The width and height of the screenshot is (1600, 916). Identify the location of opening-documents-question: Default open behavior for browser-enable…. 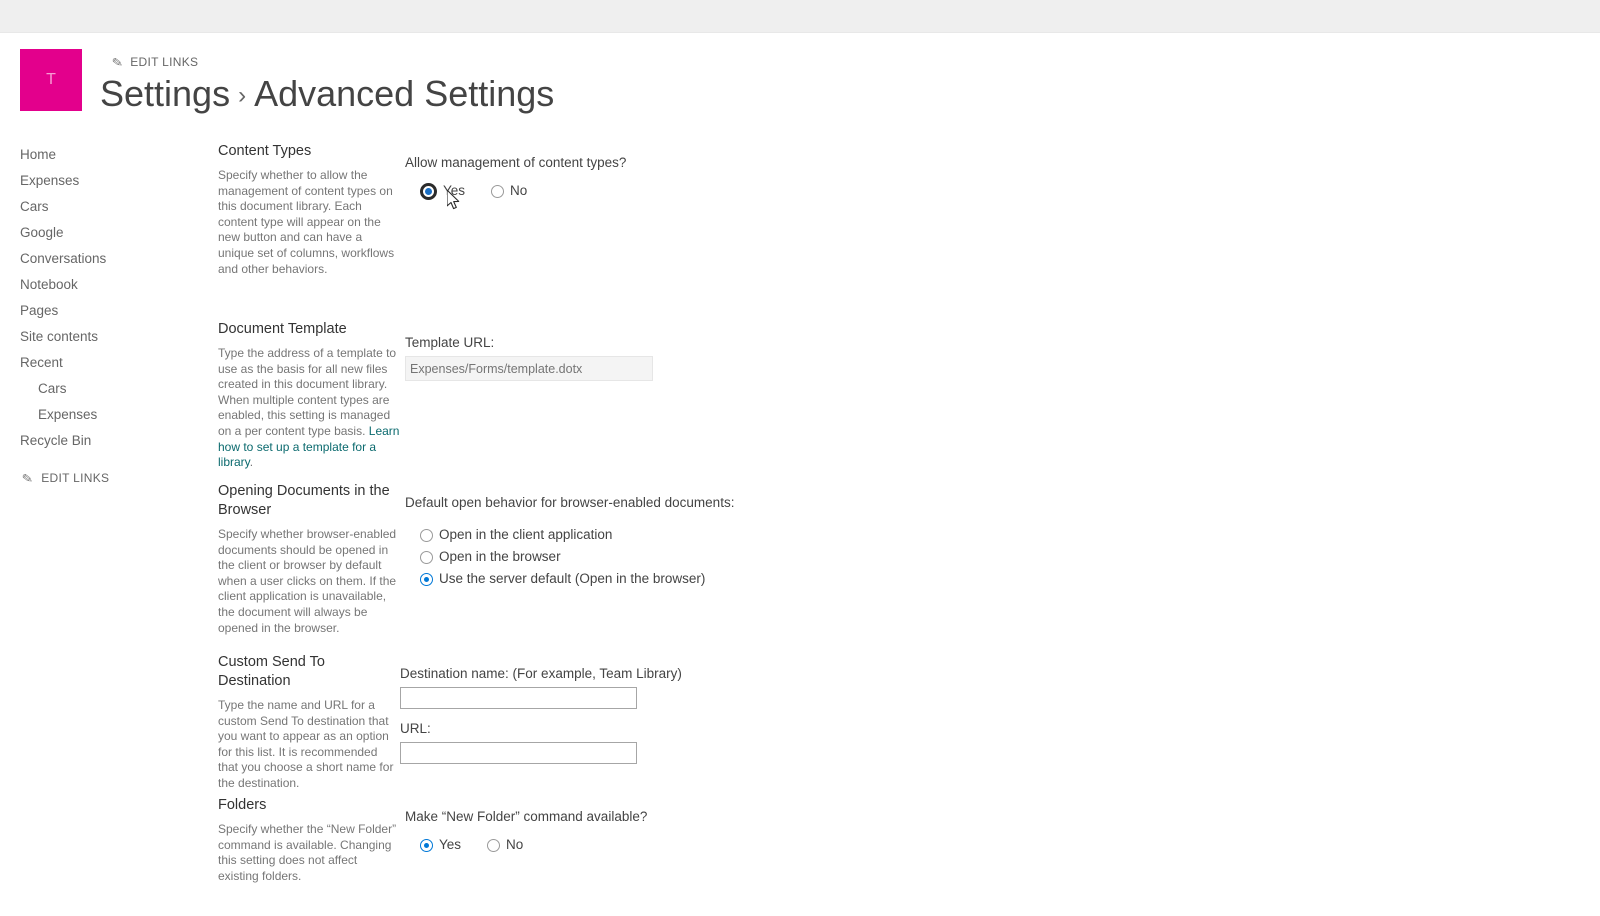
(570, 502).